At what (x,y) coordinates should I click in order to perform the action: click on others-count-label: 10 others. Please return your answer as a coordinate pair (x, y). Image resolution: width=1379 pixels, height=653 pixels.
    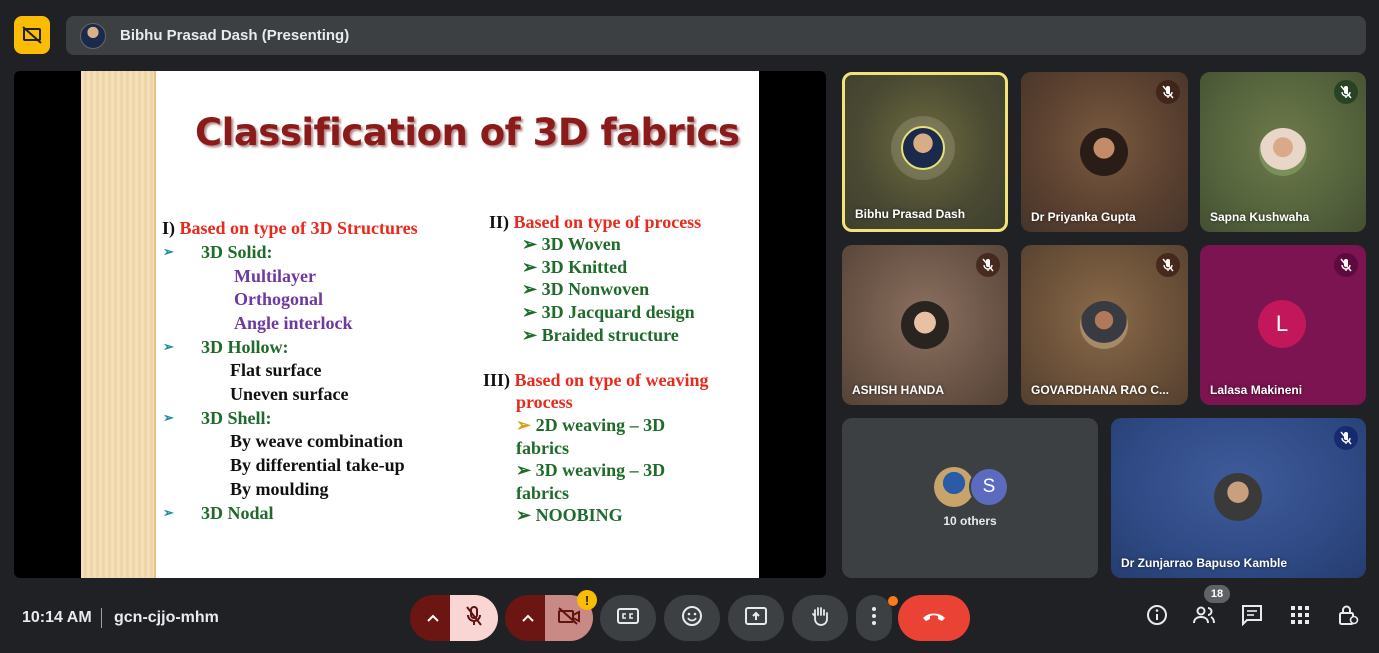
    Looking at the image, I should click on (970, 521).